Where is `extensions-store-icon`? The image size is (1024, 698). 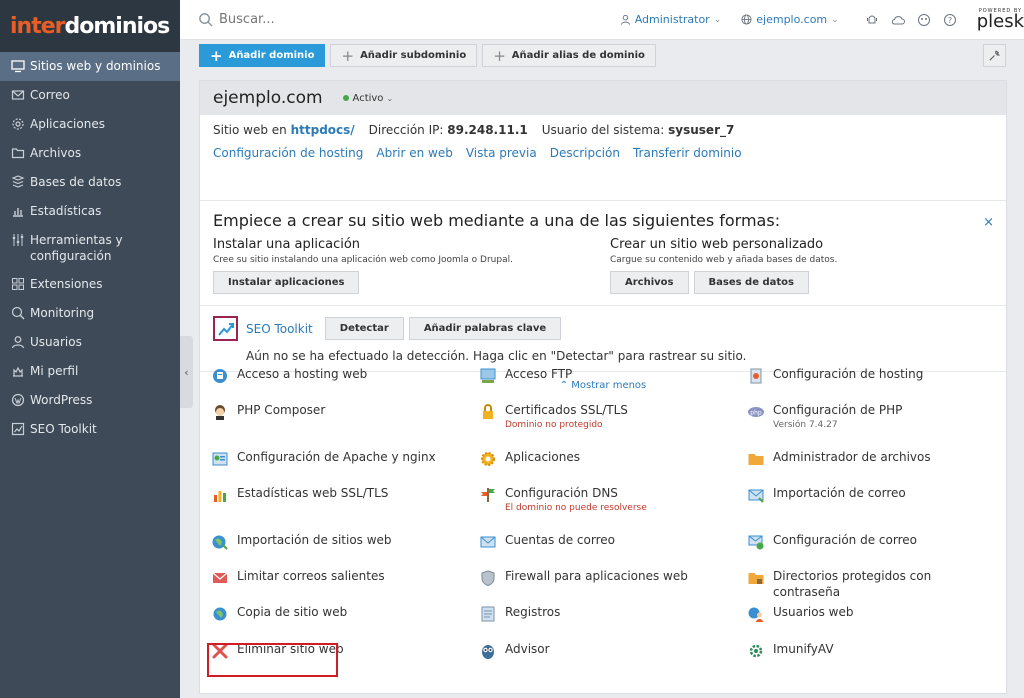
extensions-store-icon is located at coordinates (924, 20).